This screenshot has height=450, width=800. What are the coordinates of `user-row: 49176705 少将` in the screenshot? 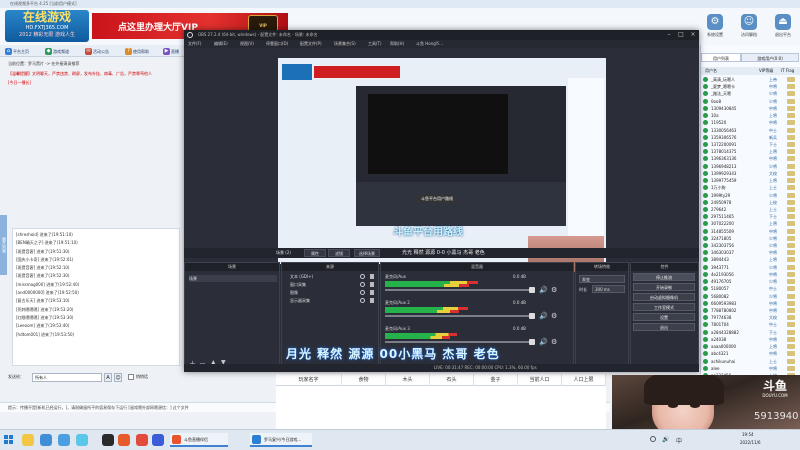 It's located at (750, 281).